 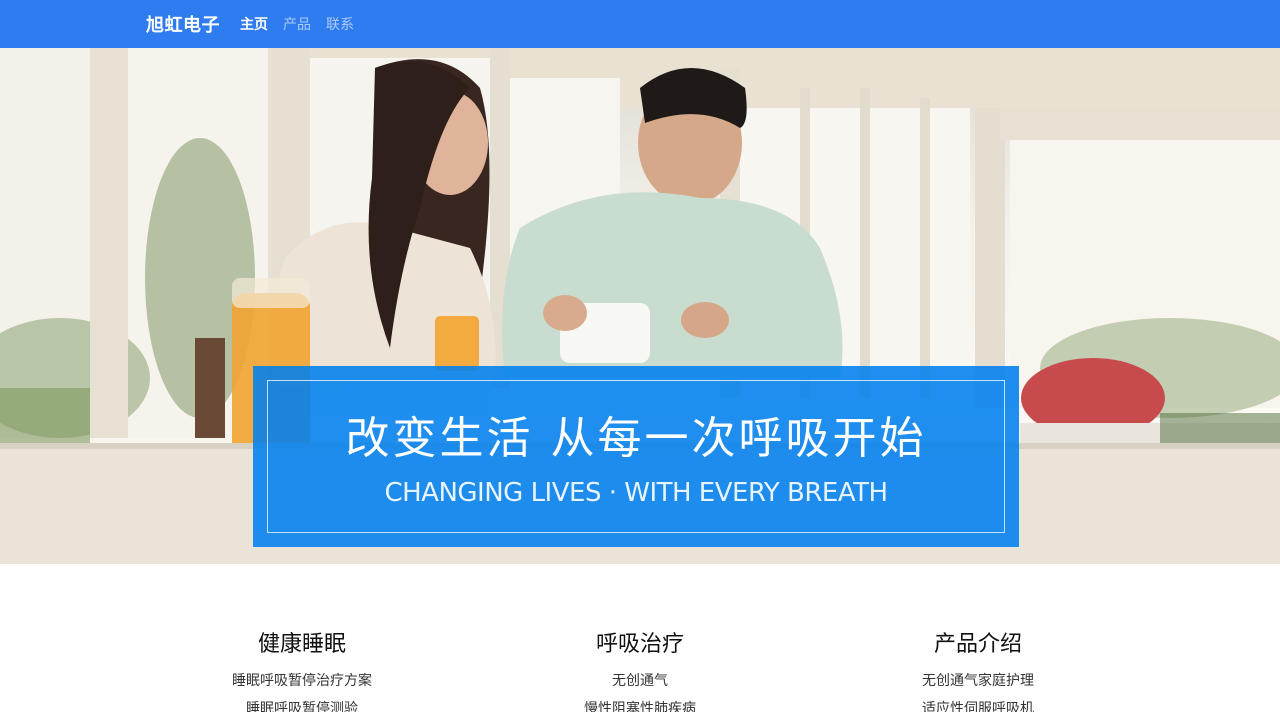 I want to click on feature-link: 睡眠呼吸暂停治疗方案, so click(x=302, y=681).